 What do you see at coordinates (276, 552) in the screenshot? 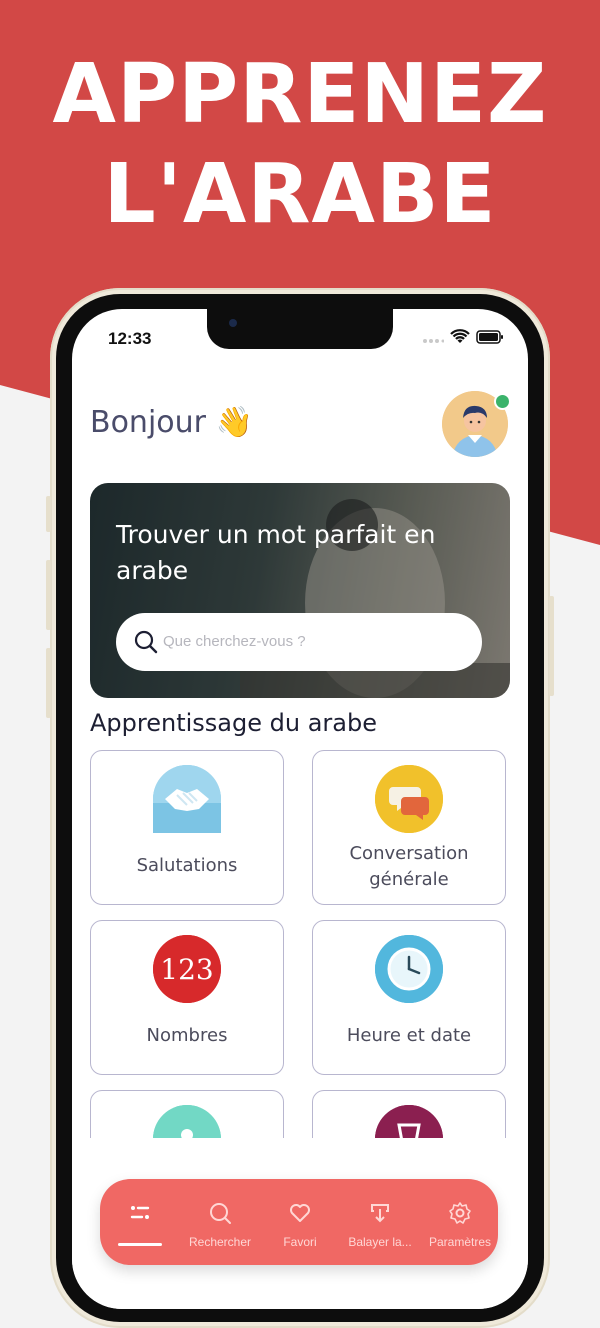
I see `hero-title: Trouver un mot parfait en arabe` at bounding box center [276, 552].